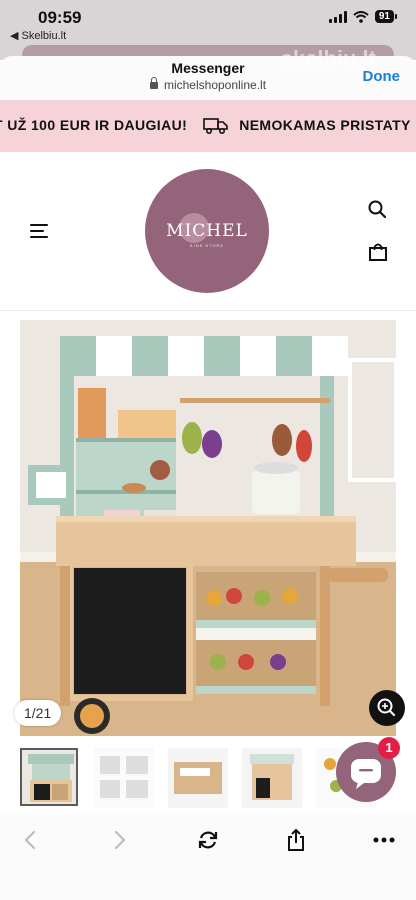 Image resolution: width=416 pixels, height=900 pixels. I want to click on zoom-icon, so click(386, 707).